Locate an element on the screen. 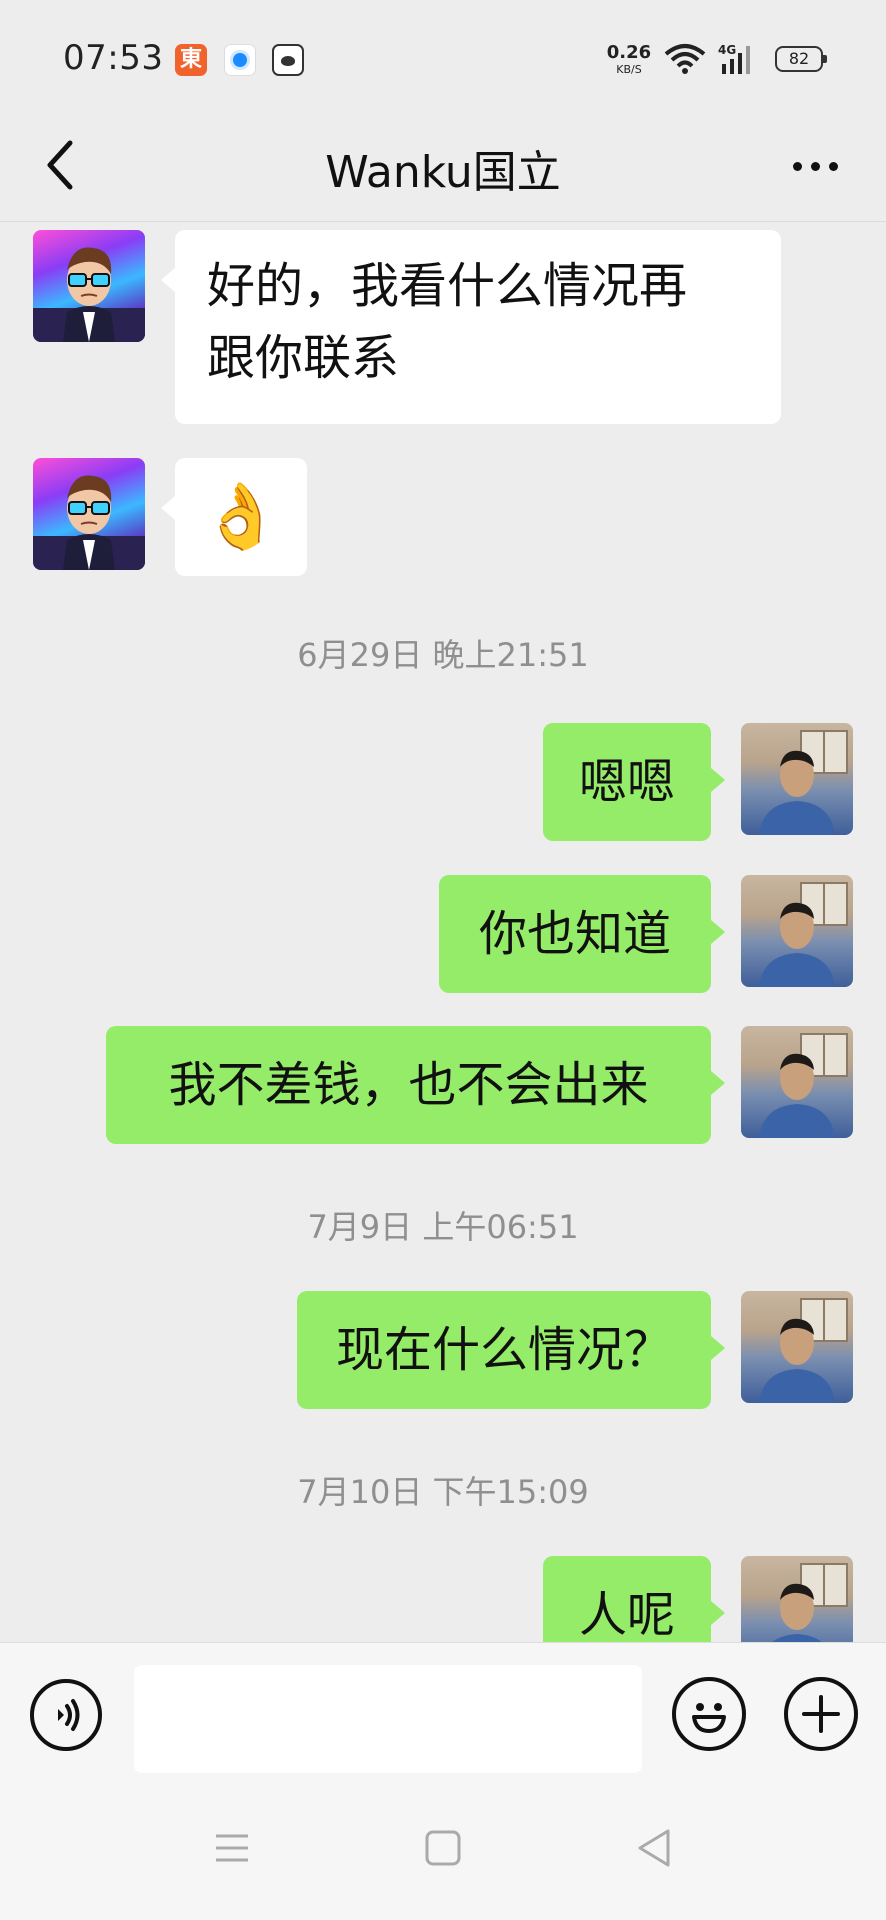 The height and width of the screenshot is (1920, 886). wifi-icon is located at coordinates (685, 59).